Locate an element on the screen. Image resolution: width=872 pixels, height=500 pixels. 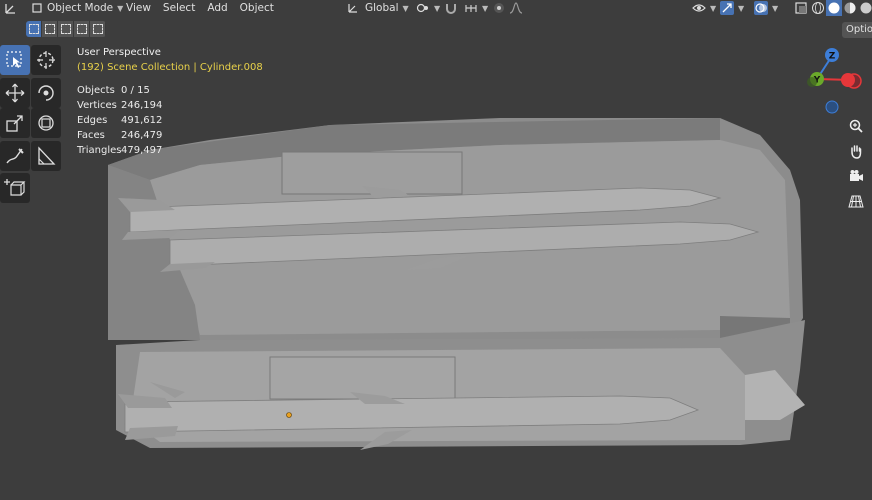
menu-add: Add is located at coordinates (217, 8).